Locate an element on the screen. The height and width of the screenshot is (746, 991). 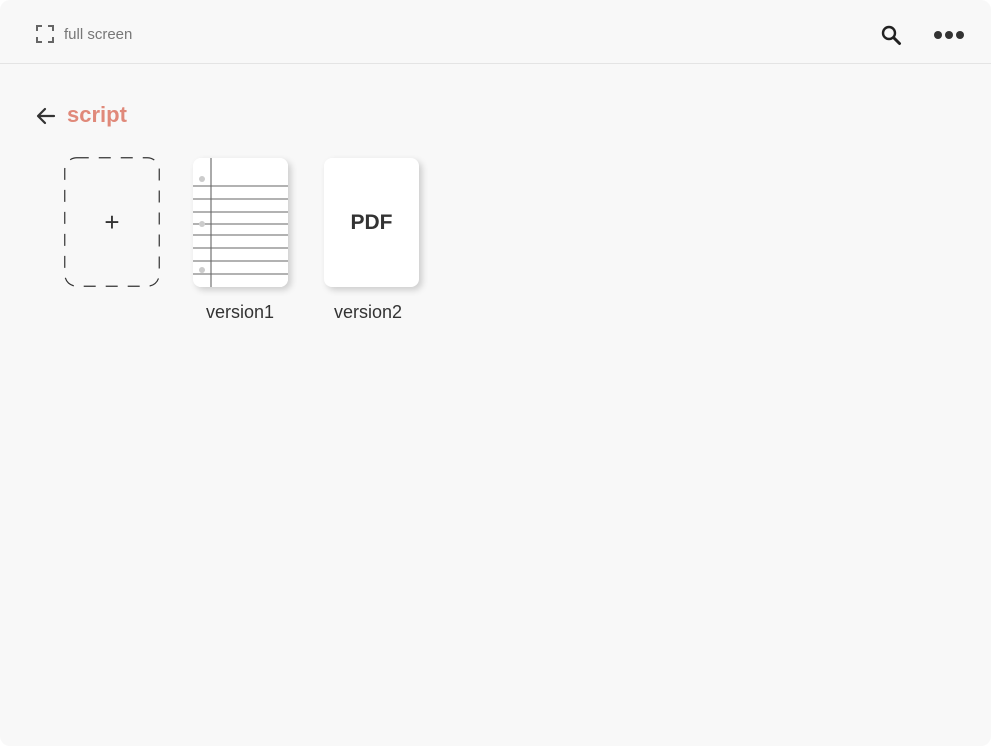
add-item-button: + is located at coordinates (112, 222).